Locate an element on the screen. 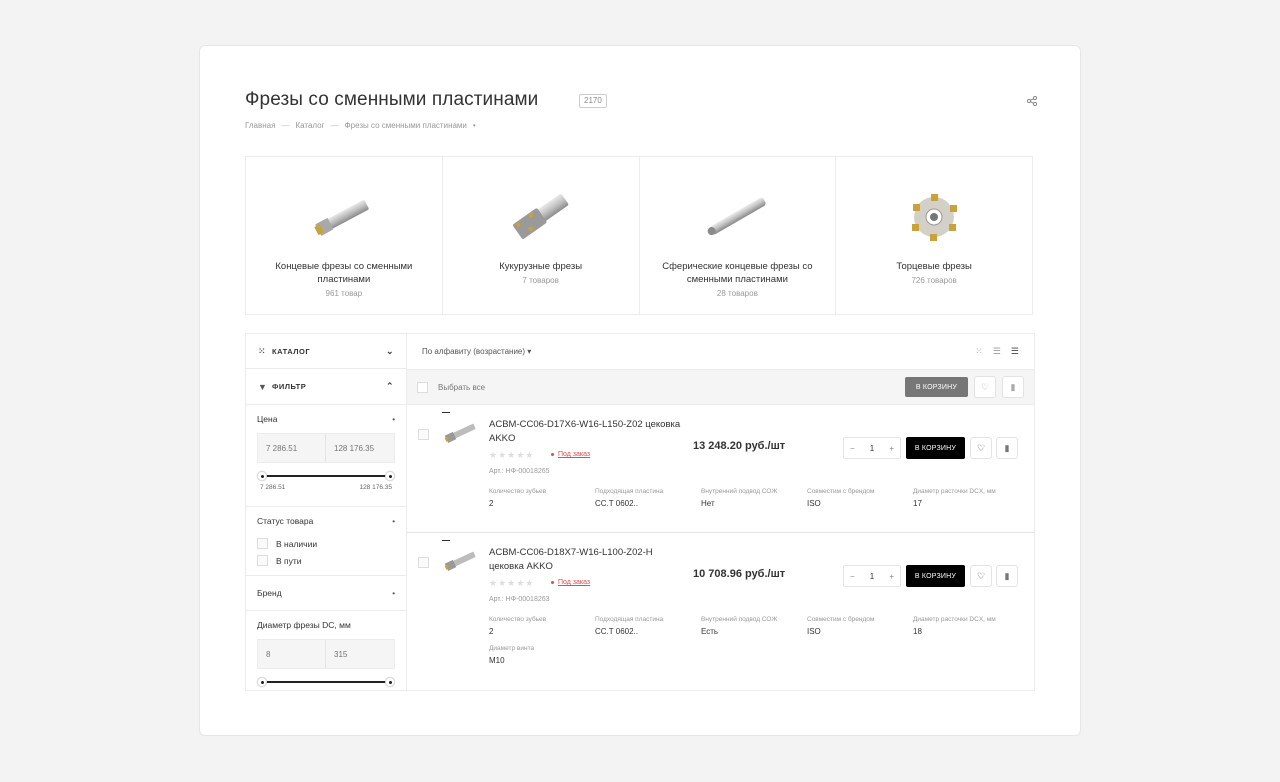 The width and height of the screenshot is (1280, 782). price-range-inputs is located at coordinates (326, 448).